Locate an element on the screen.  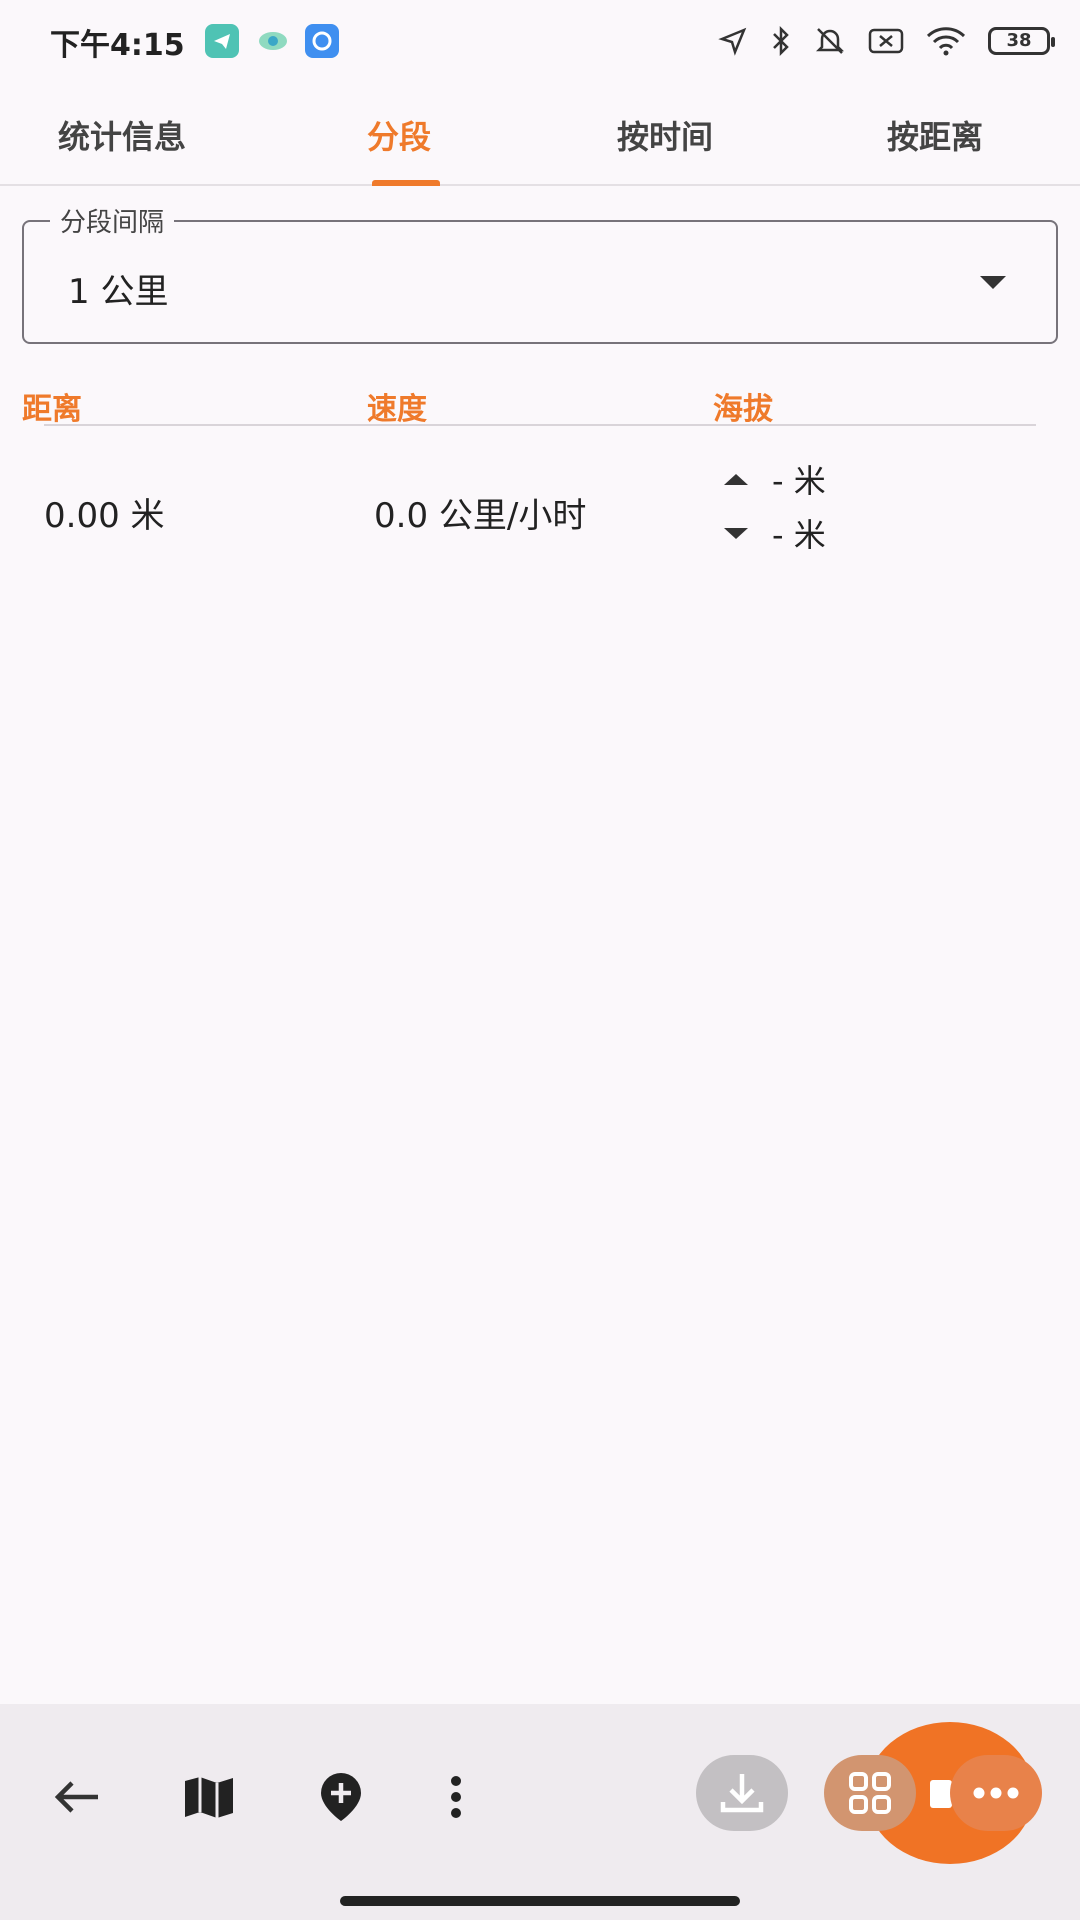
battery-icon: 38 is located at coordinates (1021, 41).